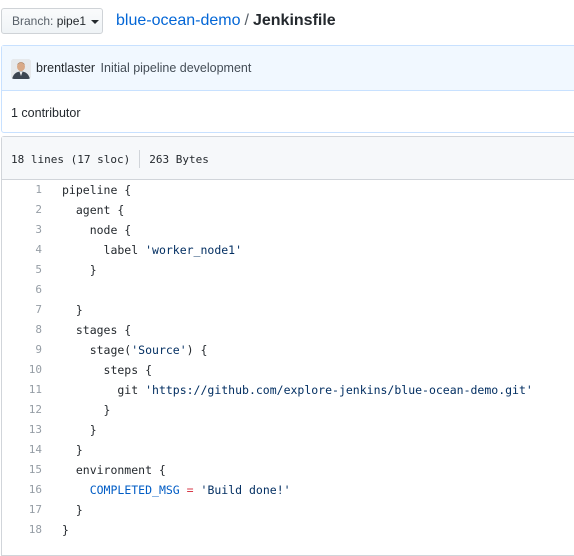 This screenshot has height=556, width=574. What do you see at coordinates (22, 530) in the screenshot?
I see `line-number: 18` at bounding box center [22, 530].